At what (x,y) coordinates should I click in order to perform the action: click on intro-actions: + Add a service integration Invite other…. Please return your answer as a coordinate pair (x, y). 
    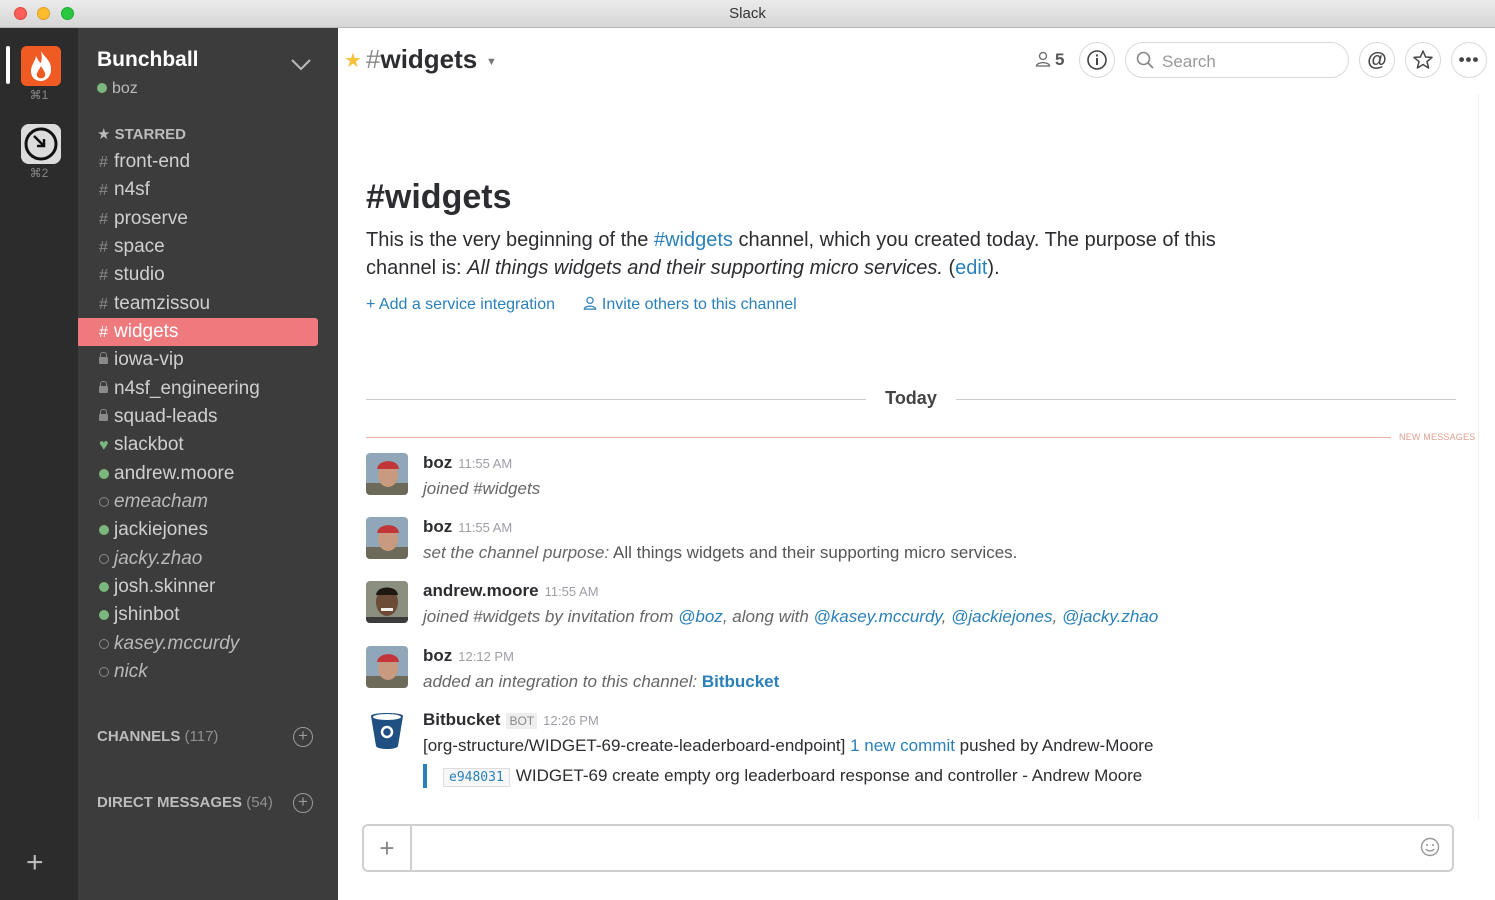
    Looking at the image, I should click on (593, 305).